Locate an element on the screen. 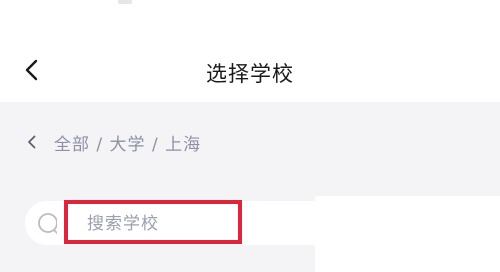  status-bar is located at coordinates (250, 16).